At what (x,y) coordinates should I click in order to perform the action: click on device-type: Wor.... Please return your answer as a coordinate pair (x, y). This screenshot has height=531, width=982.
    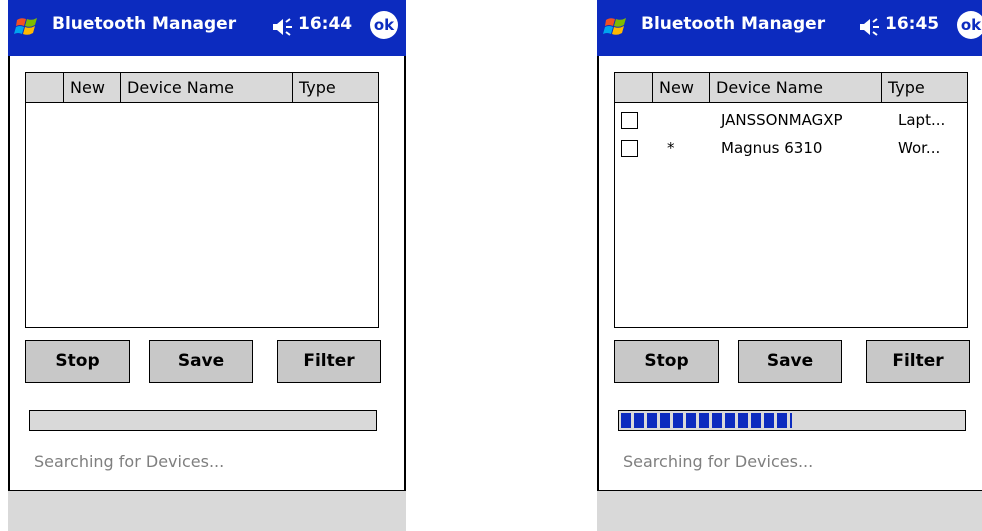
    Looking at the image, I should click on (919, 148).